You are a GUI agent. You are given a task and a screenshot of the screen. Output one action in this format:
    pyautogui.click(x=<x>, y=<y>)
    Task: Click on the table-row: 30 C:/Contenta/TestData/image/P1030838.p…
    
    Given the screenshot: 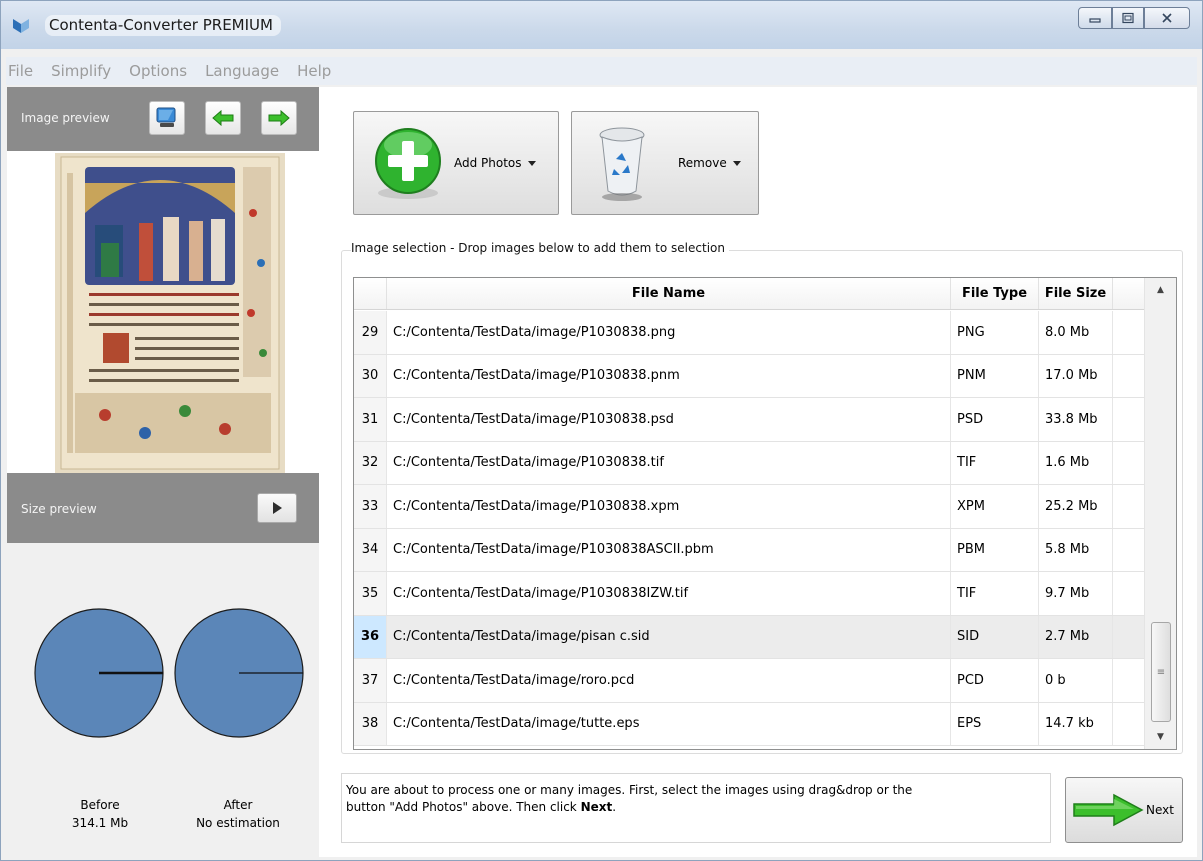 What is the action you would take?
    pyautogui.click(x=749, y=376)
    